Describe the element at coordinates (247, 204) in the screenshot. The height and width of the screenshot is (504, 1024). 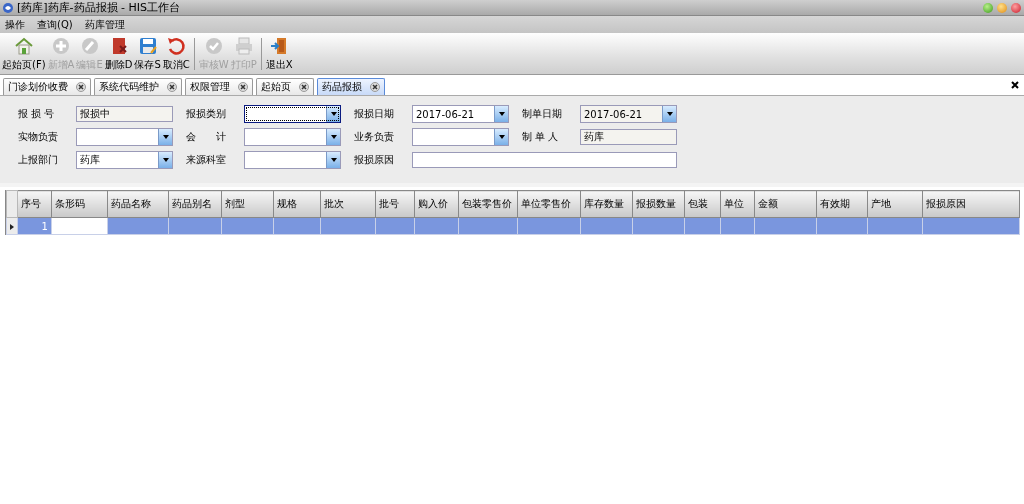
I see `column-header: 剂型` at that location.